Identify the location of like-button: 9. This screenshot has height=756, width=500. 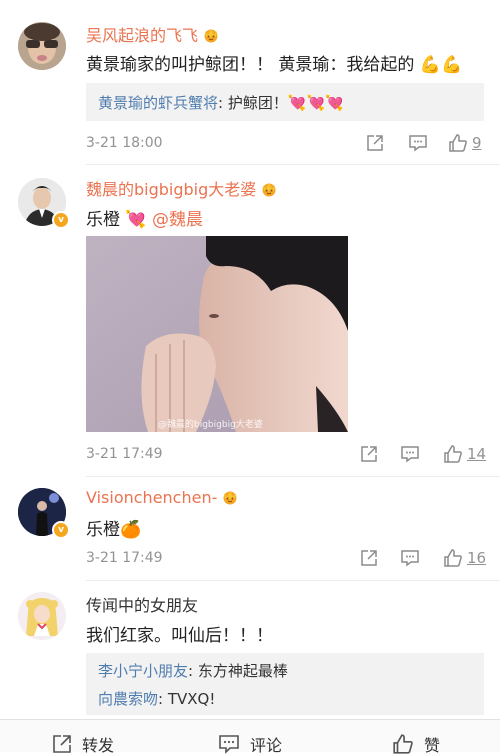
(465, 143).